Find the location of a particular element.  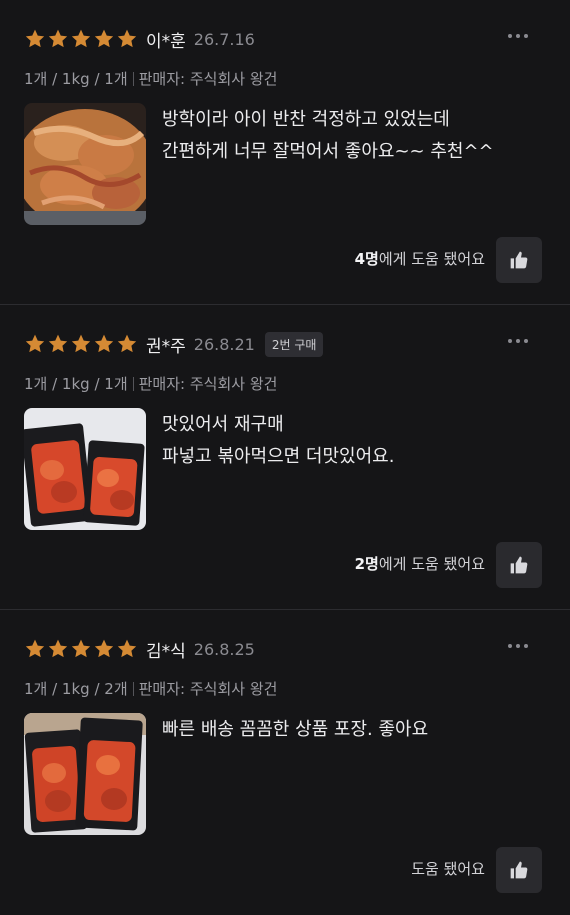

review-date: 26.7.16 is located at coordinates (224, 39).